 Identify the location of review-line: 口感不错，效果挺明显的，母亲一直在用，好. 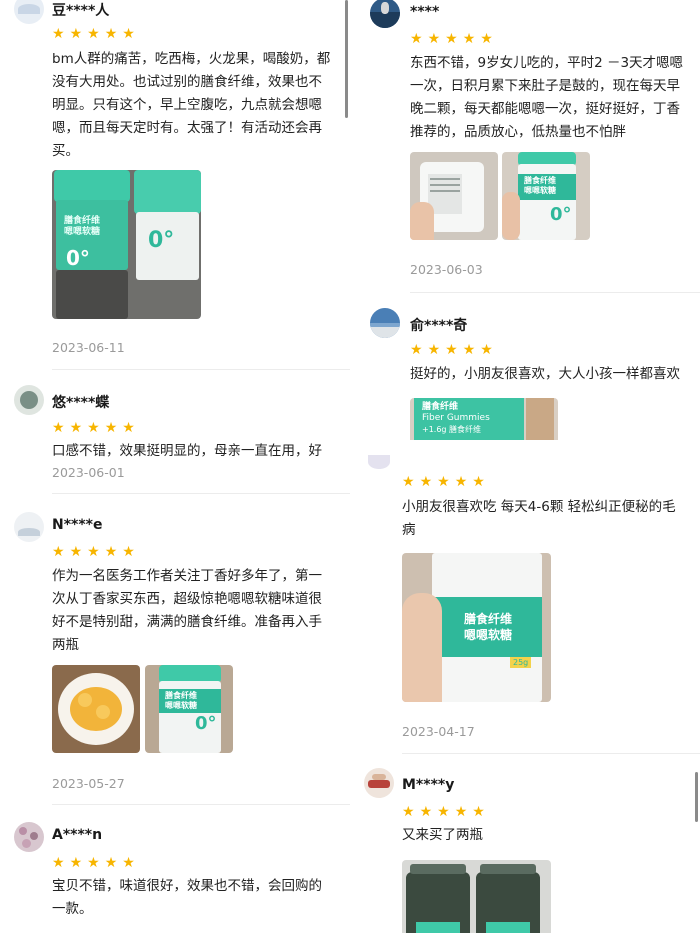
(187, 451).